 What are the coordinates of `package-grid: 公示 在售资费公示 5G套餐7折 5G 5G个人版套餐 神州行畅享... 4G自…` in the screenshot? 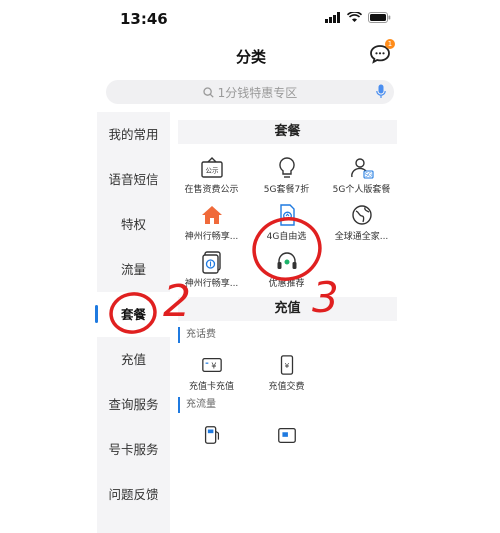 It's located at (287, 216).